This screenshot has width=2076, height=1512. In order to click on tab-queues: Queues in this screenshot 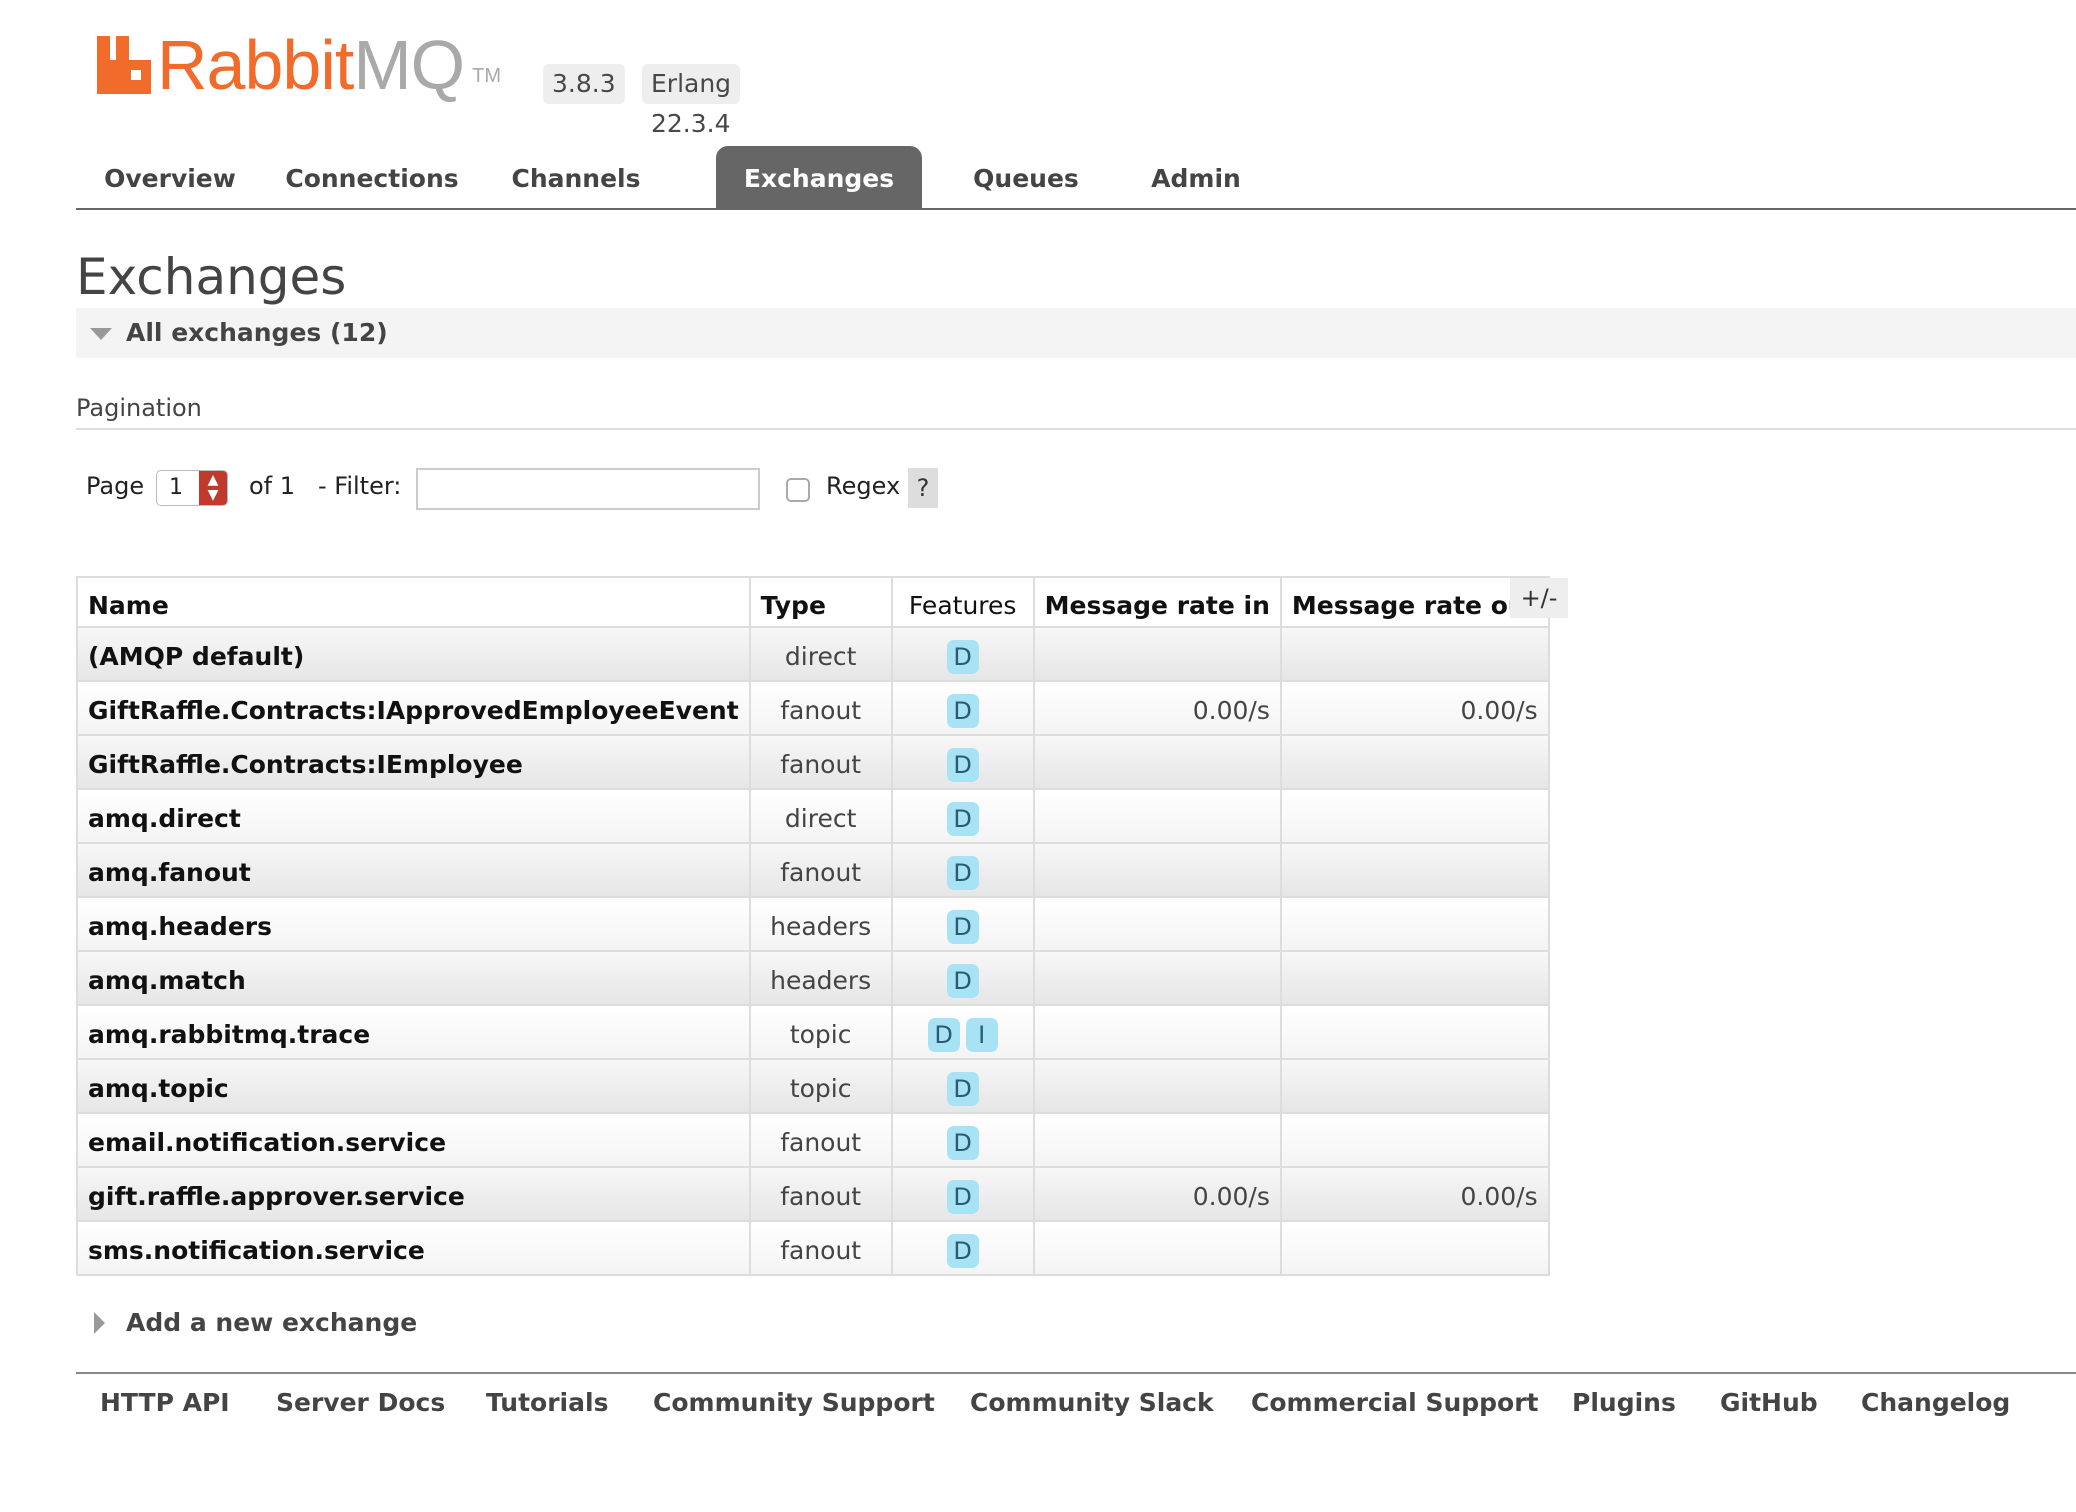, I will do `click(1026, 178)`.